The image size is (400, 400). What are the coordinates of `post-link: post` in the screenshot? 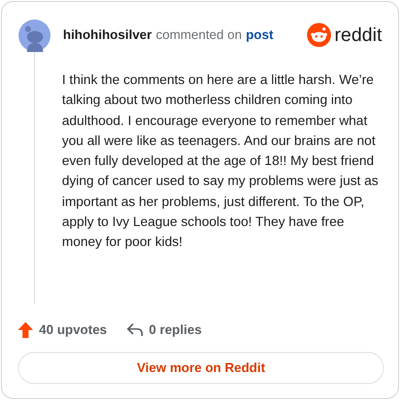 It's located at (260, 35).